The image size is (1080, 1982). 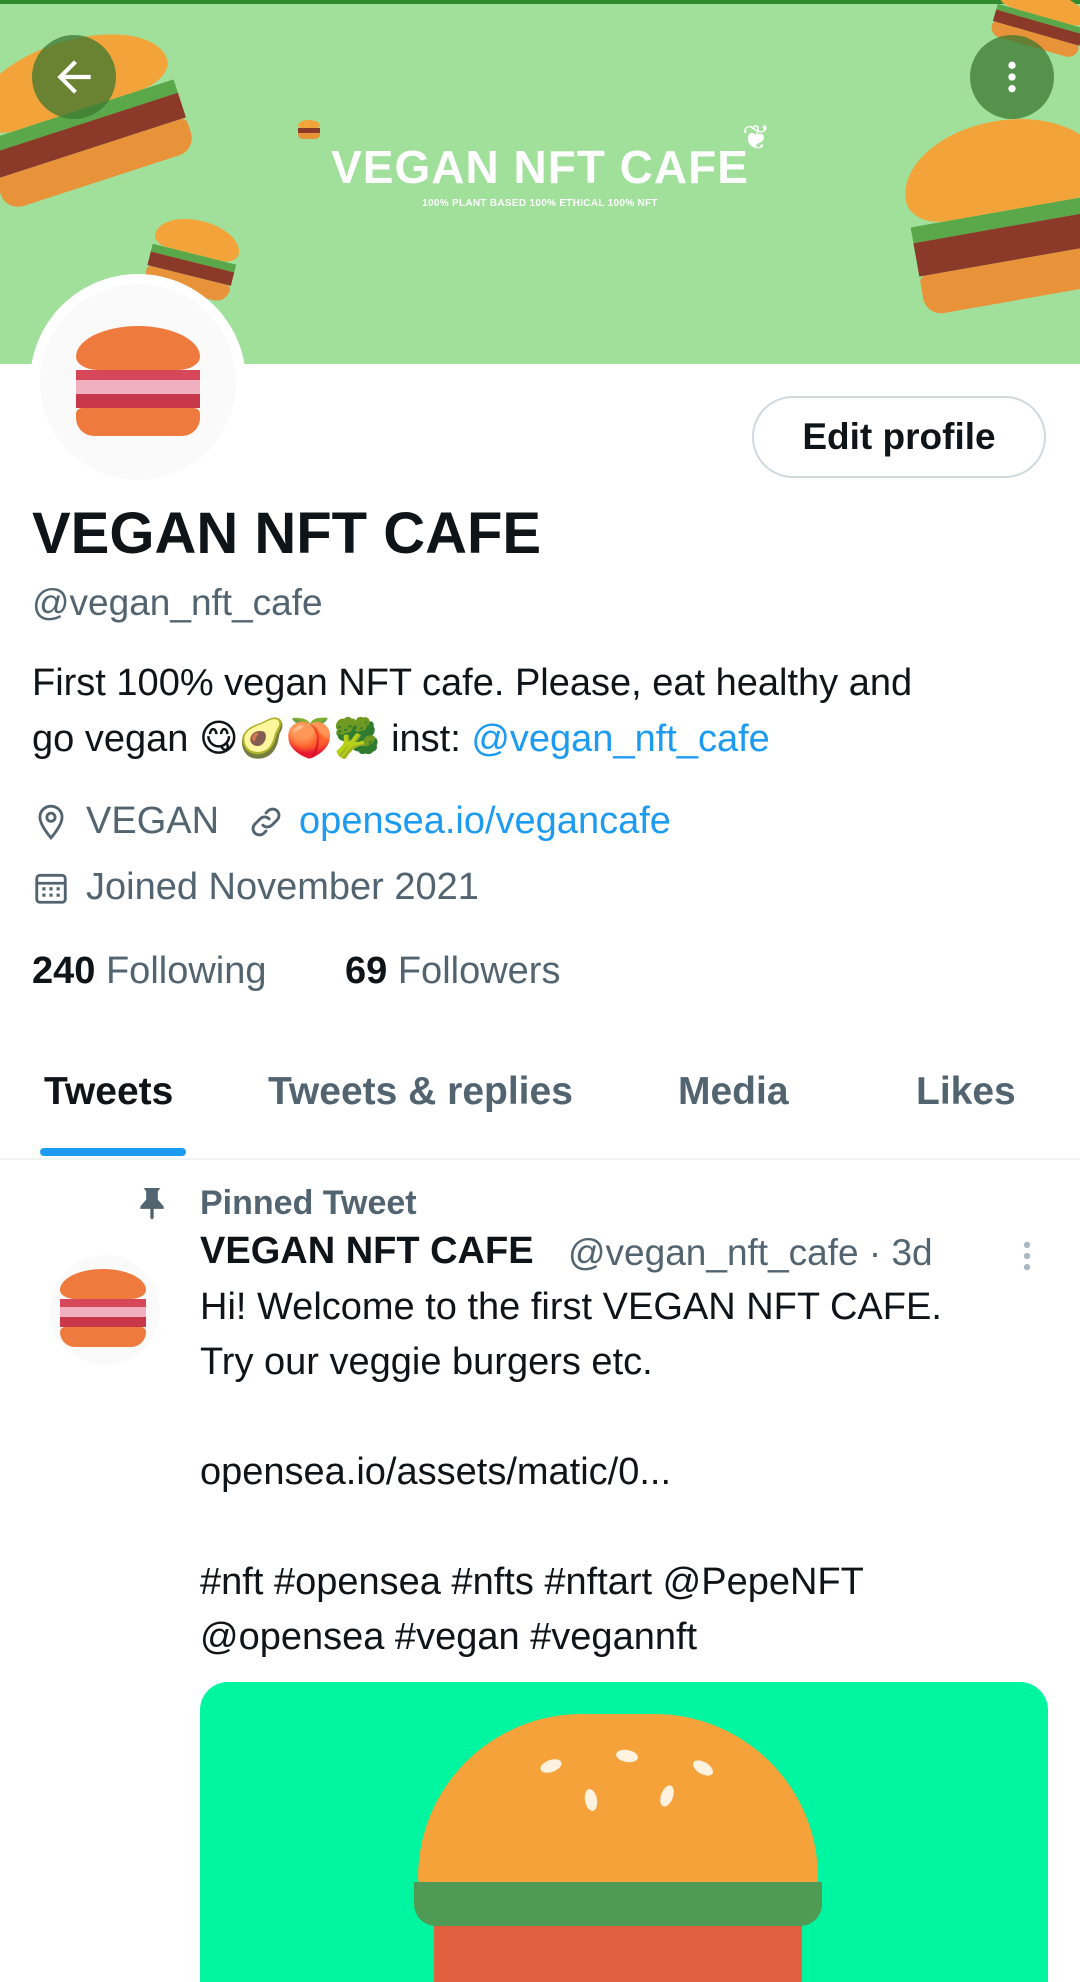 I want to click on bio-inst-link: @vegan_nft_cafe, so click(x=620, y=739).